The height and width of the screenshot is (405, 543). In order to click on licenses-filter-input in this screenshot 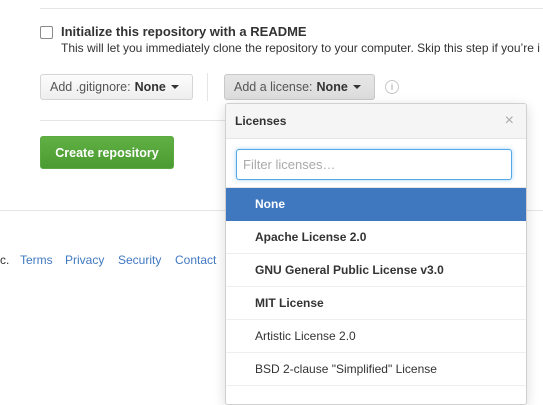, I will do `click(374, 164)`.